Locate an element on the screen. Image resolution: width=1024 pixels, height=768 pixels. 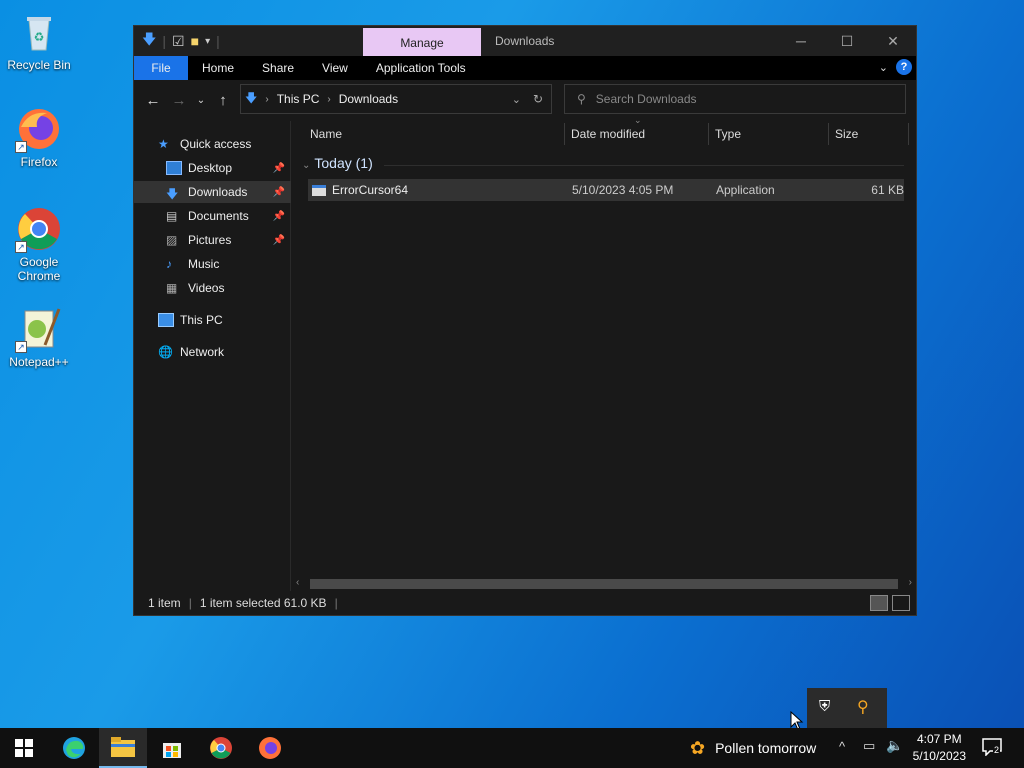
breadcrumb-this-pc: This PC is located at coordinates (298, 99).